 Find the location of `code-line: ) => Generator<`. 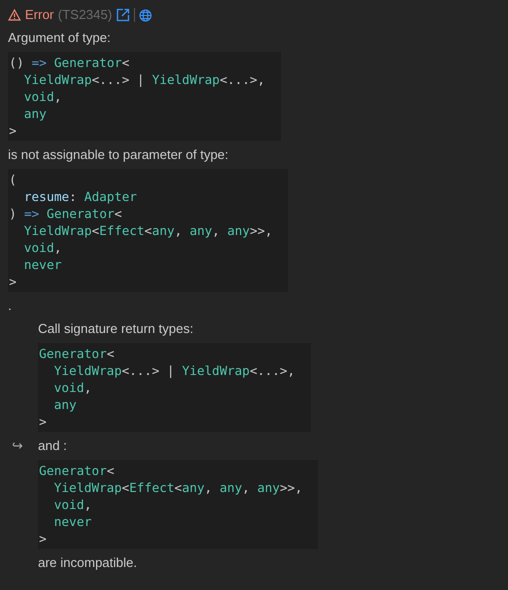

code-line: ) => Generator< is located at coordinates (65, 213).